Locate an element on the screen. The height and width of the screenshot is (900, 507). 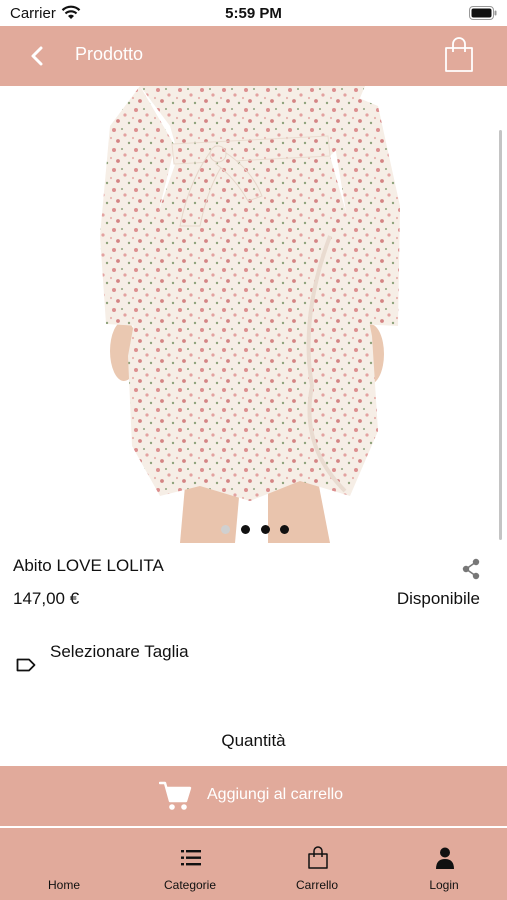
tab-label: Categorie is located at coordinates (190, 885).